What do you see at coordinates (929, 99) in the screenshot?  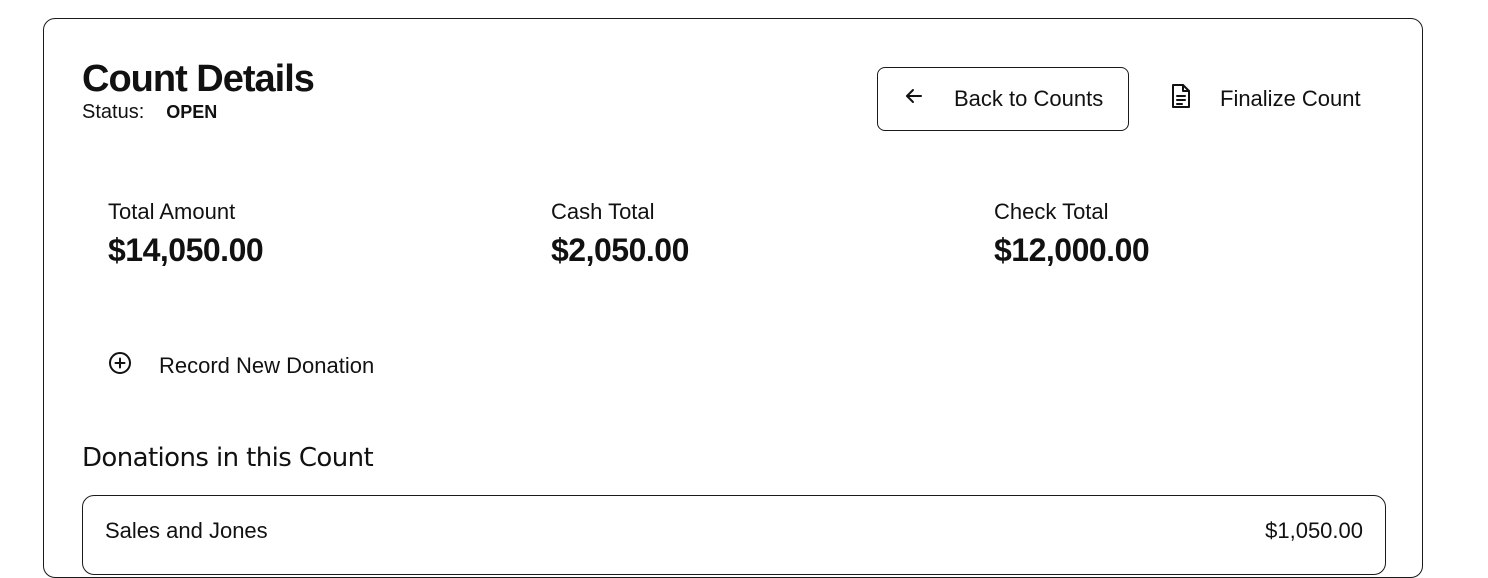 I see `arrow-left-icon` at bounding box center [929, 99].